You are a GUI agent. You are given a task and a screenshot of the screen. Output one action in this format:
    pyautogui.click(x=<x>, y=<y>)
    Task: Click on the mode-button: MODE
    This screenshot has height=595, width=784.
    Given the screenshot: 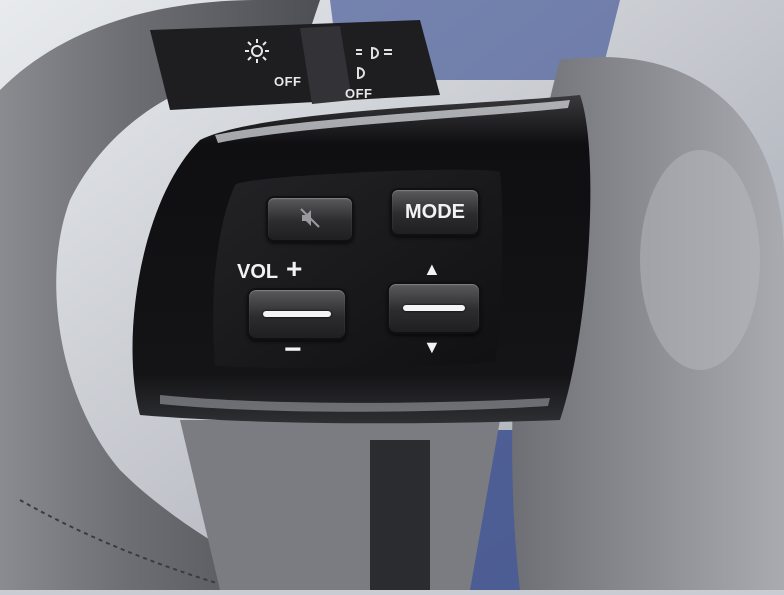 What is the action you would take?
    pyautogui.click(x=435, y=212)
    